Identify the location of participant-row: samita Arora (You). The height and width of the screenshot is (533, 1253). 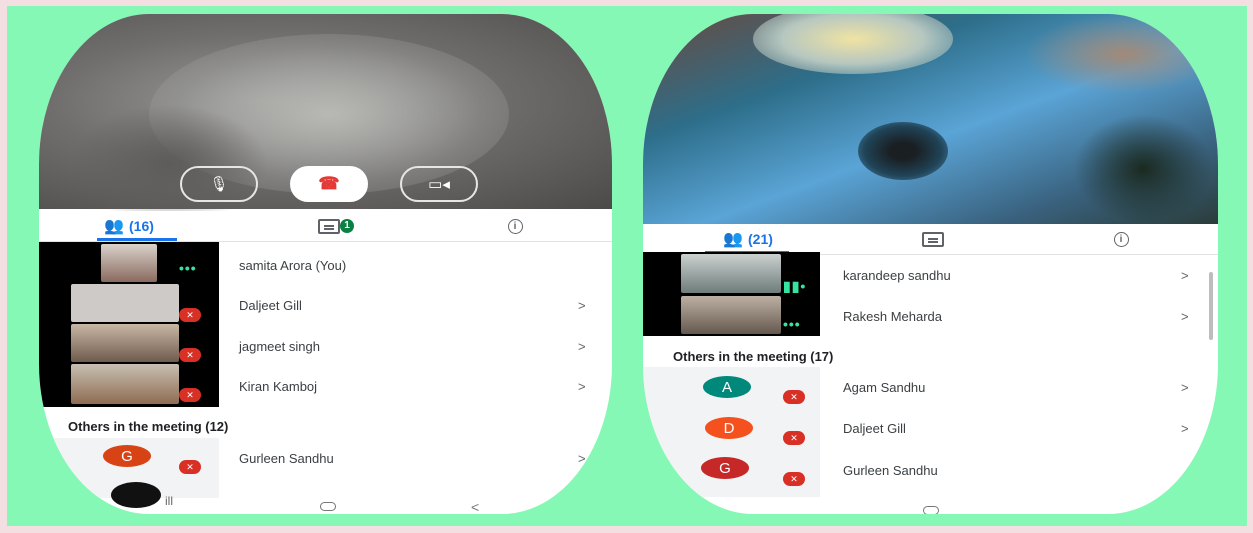
(325, 266).